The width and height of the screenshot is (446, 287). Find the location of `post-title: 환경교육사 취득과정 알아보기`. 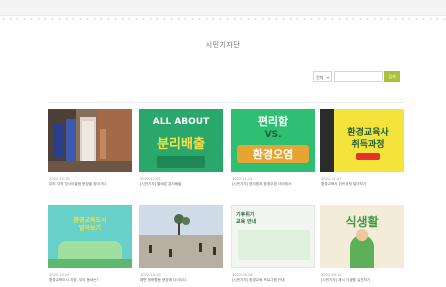

post-title: 환경교육사 취득과정 알아보기 is located at coordinates (362, 184).